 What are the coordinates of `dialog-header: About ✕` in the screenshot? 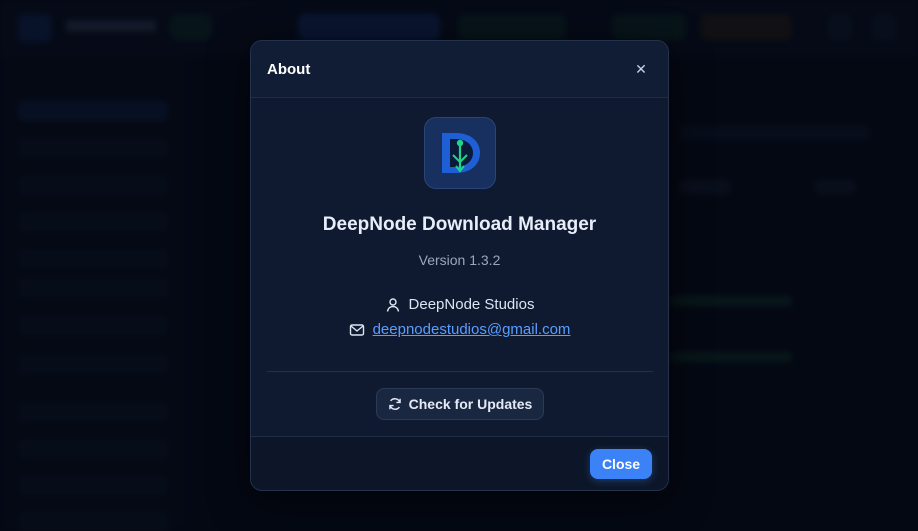 It's located at (459, 69).